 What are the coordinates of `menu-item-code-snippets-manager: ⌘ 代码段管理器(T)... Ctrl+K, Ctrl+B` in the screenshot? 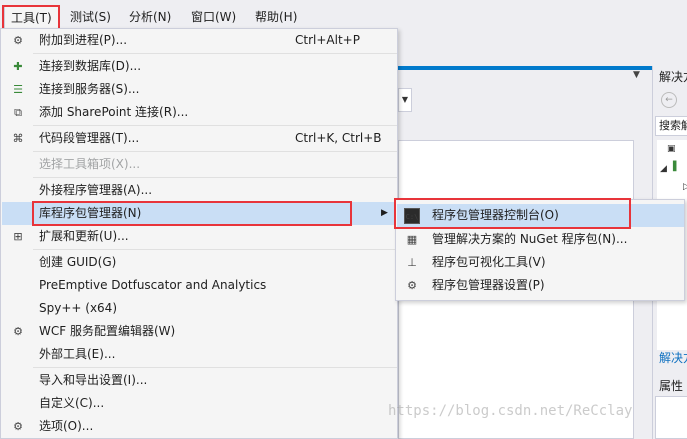 It's located at (199, 138).